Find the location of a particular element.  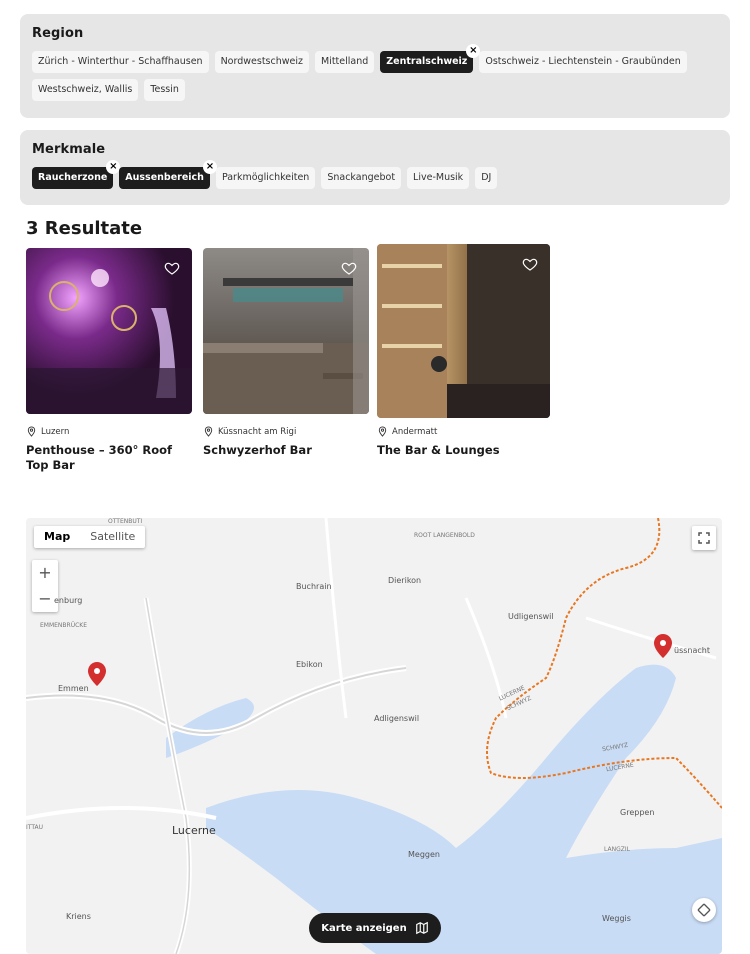

map-label-emmen: Emmen is located at coordinates (73, 688).